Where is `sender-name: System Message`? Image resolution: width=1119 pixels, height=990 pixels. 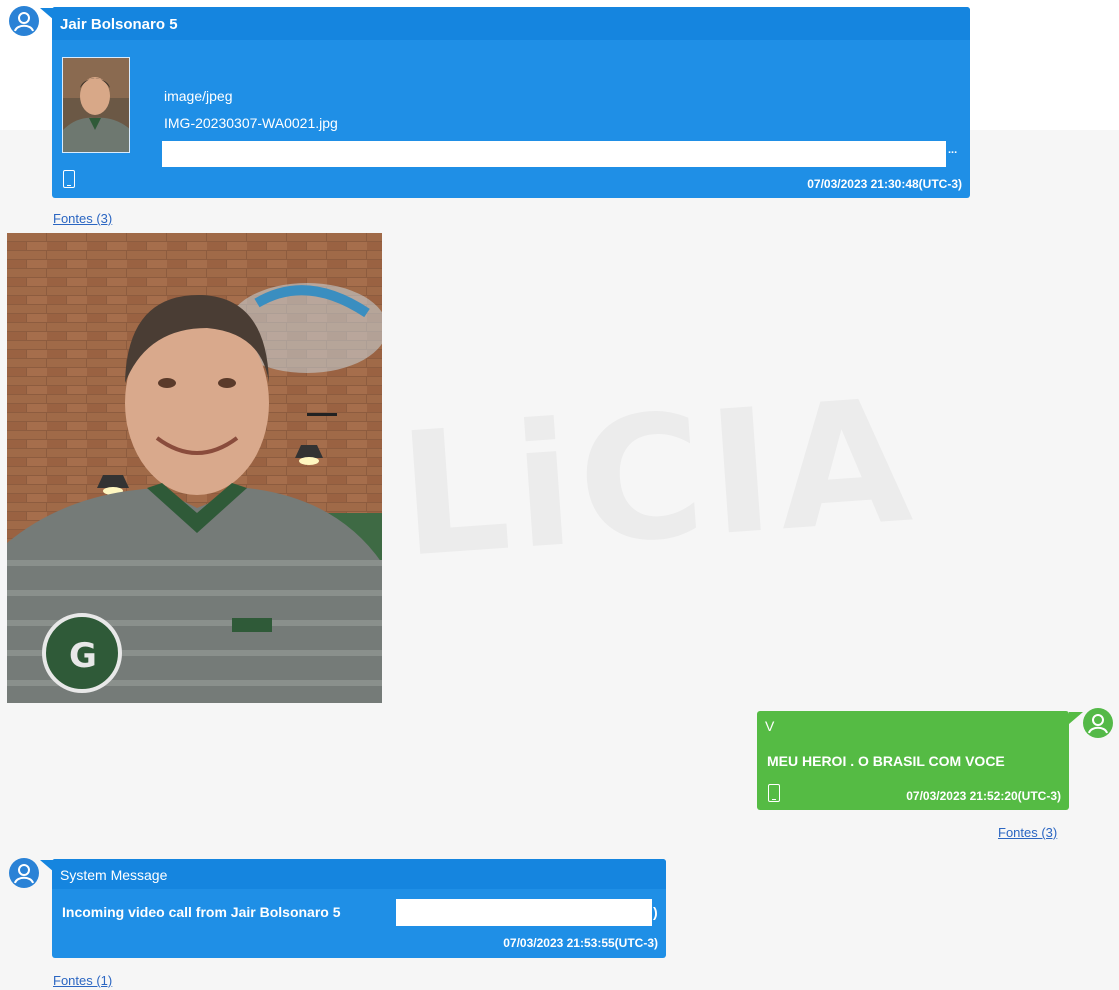
sender-name: System Message is located at coordinates (114, 875).